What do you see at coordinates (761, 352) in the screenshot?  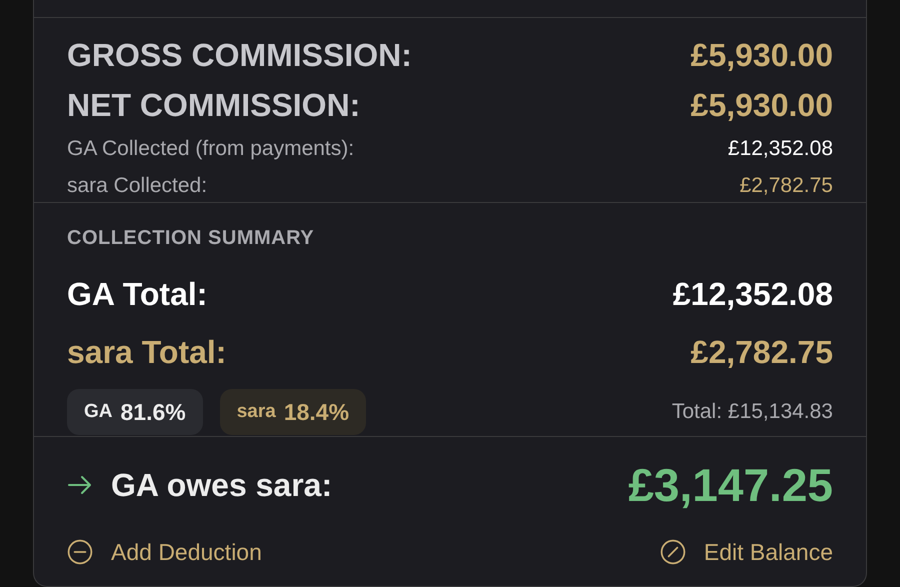 I see `total-value: £2,782.75` at bounding box center [761, 352].